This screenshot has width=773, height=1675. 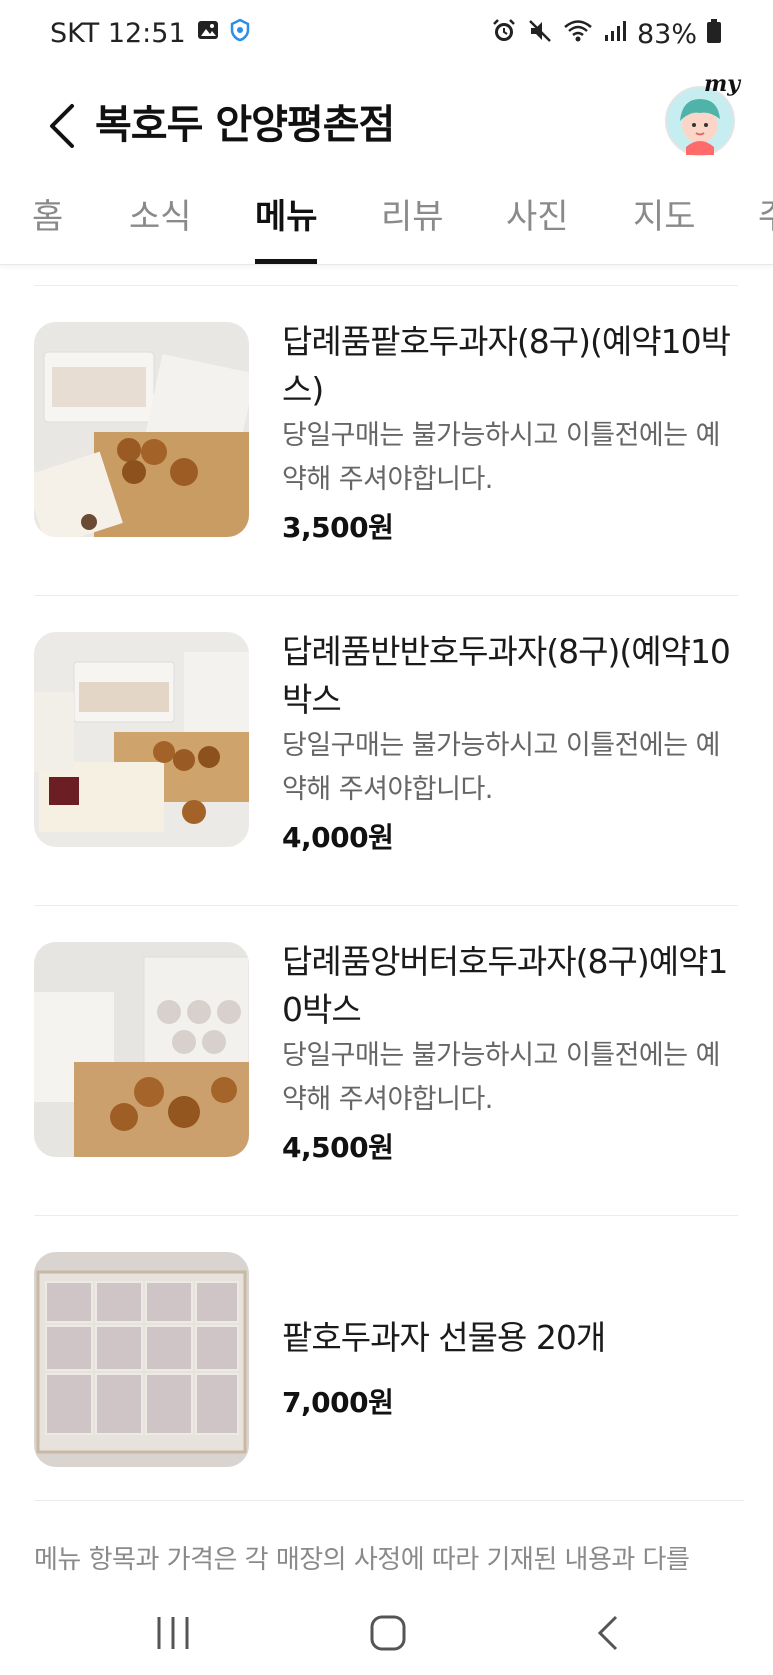 I want to click on status-bar: SKT 12:51 83%, so click(x=386, y=36).